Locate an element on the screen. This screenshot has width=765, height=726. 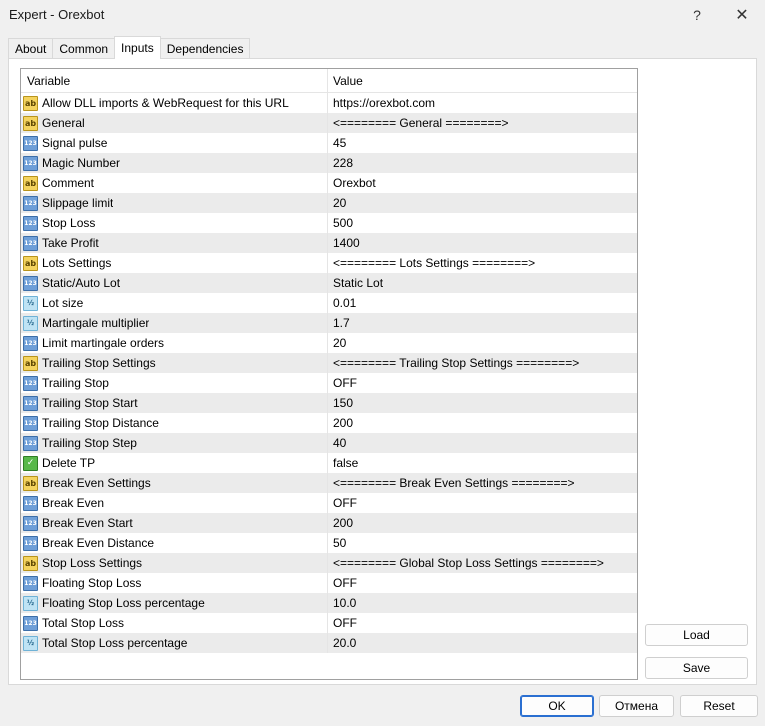
table-row: 123 Stop Loss 500 is located at coordinates (329, 223).